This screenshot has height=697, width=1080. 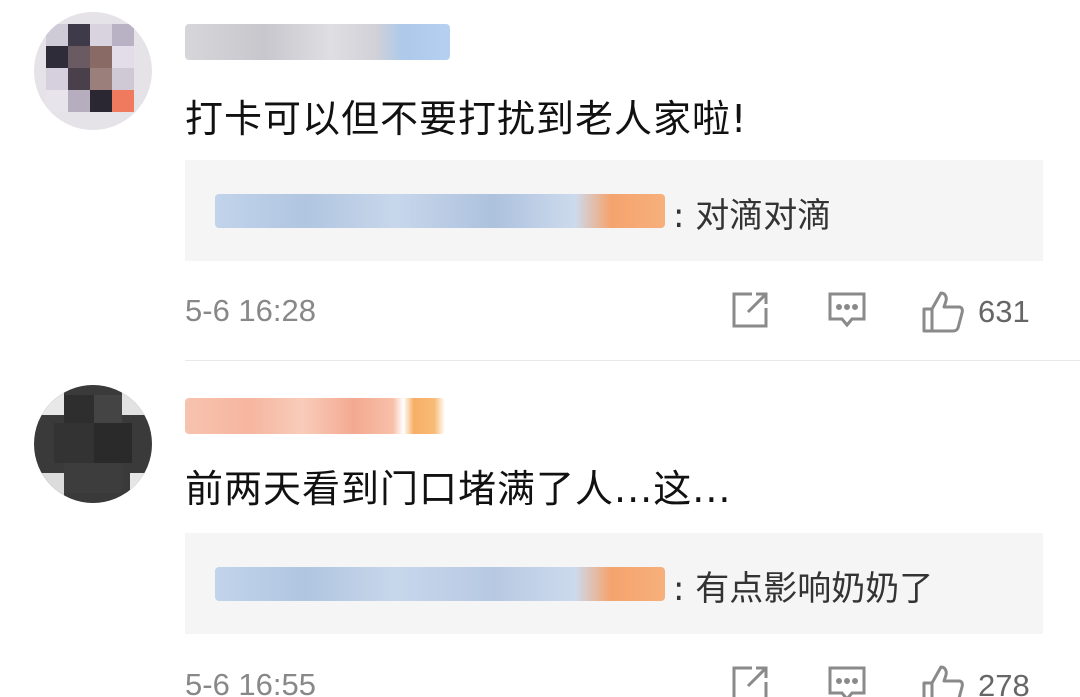 I want to click on like-button: 278, so click(x=982, y=679).